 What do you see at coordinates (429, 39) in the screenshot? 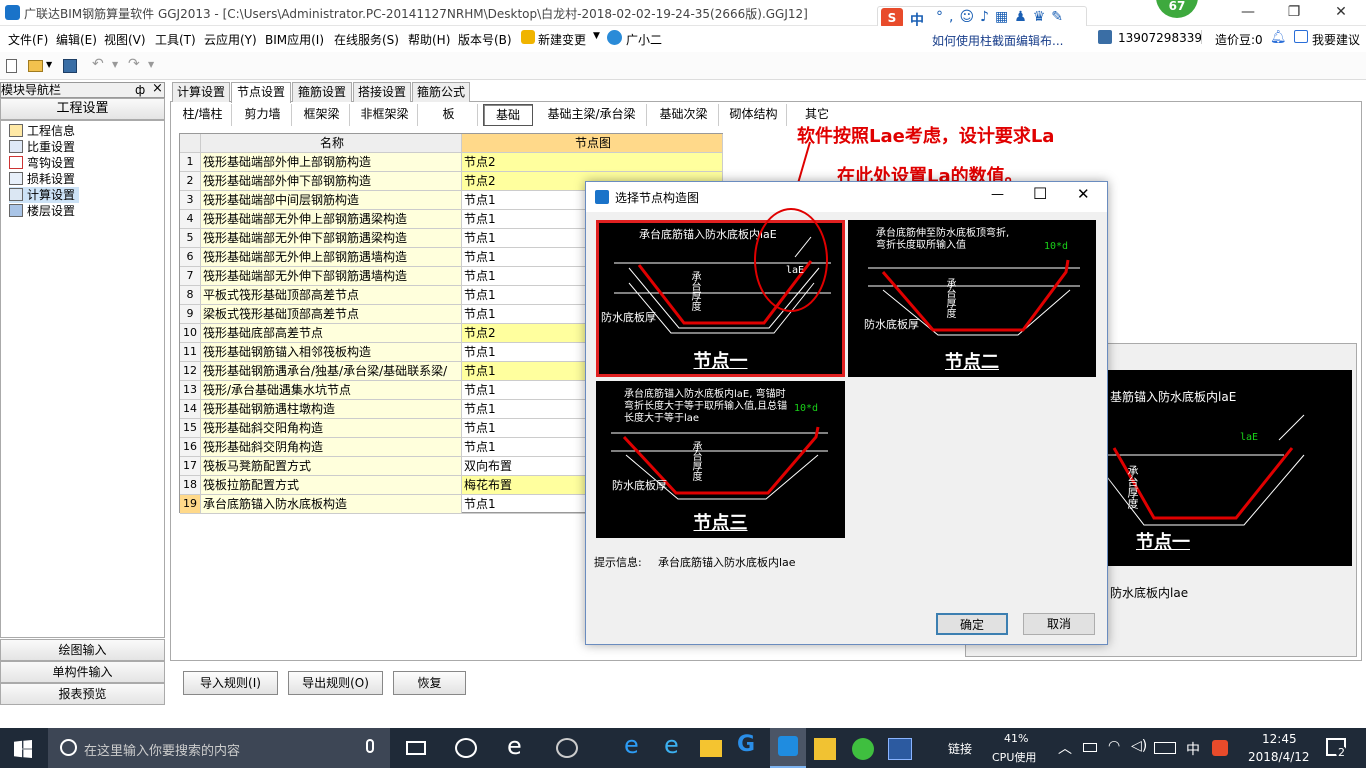
I see `menu-help: 帮助(H)` at bounding box center [429, 39].